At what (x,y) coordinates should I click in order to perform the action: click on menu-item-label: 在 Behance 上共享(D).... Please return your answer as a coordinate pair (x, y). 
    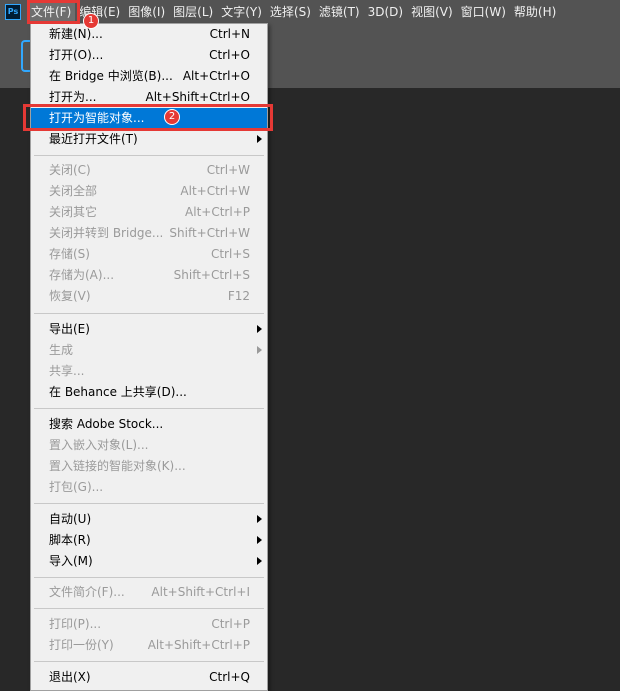
    Looking at the image, I should click on (118, 392).